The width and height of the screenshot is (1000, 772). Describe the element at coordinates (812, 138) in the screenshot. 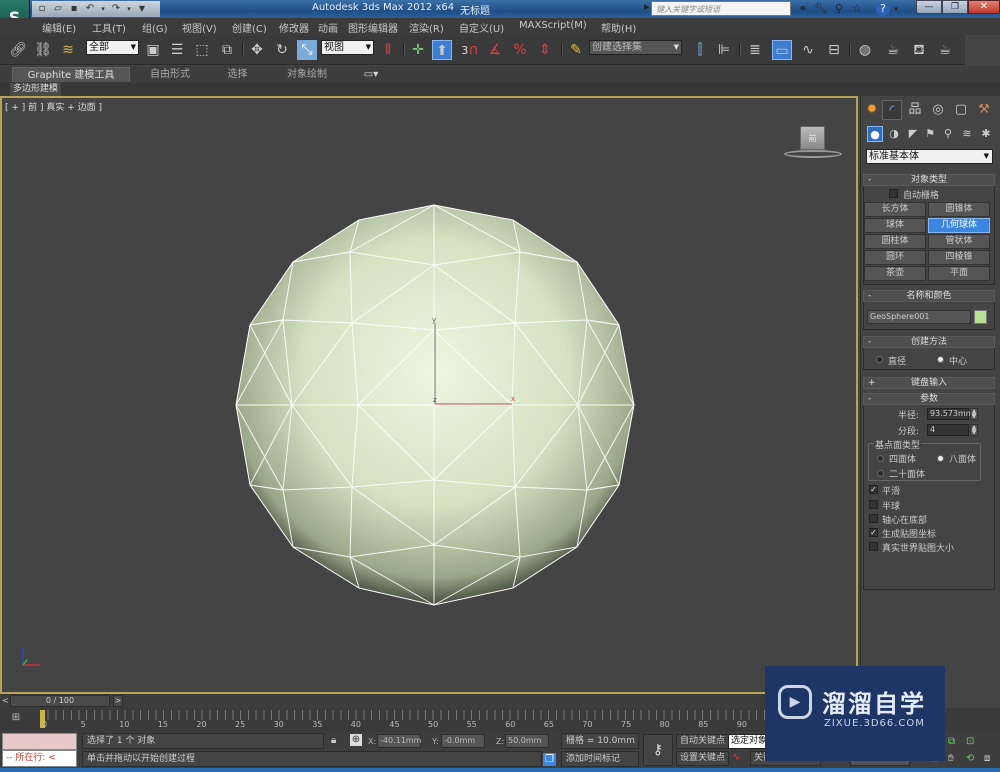

I see `viewcube: 前` at that location.